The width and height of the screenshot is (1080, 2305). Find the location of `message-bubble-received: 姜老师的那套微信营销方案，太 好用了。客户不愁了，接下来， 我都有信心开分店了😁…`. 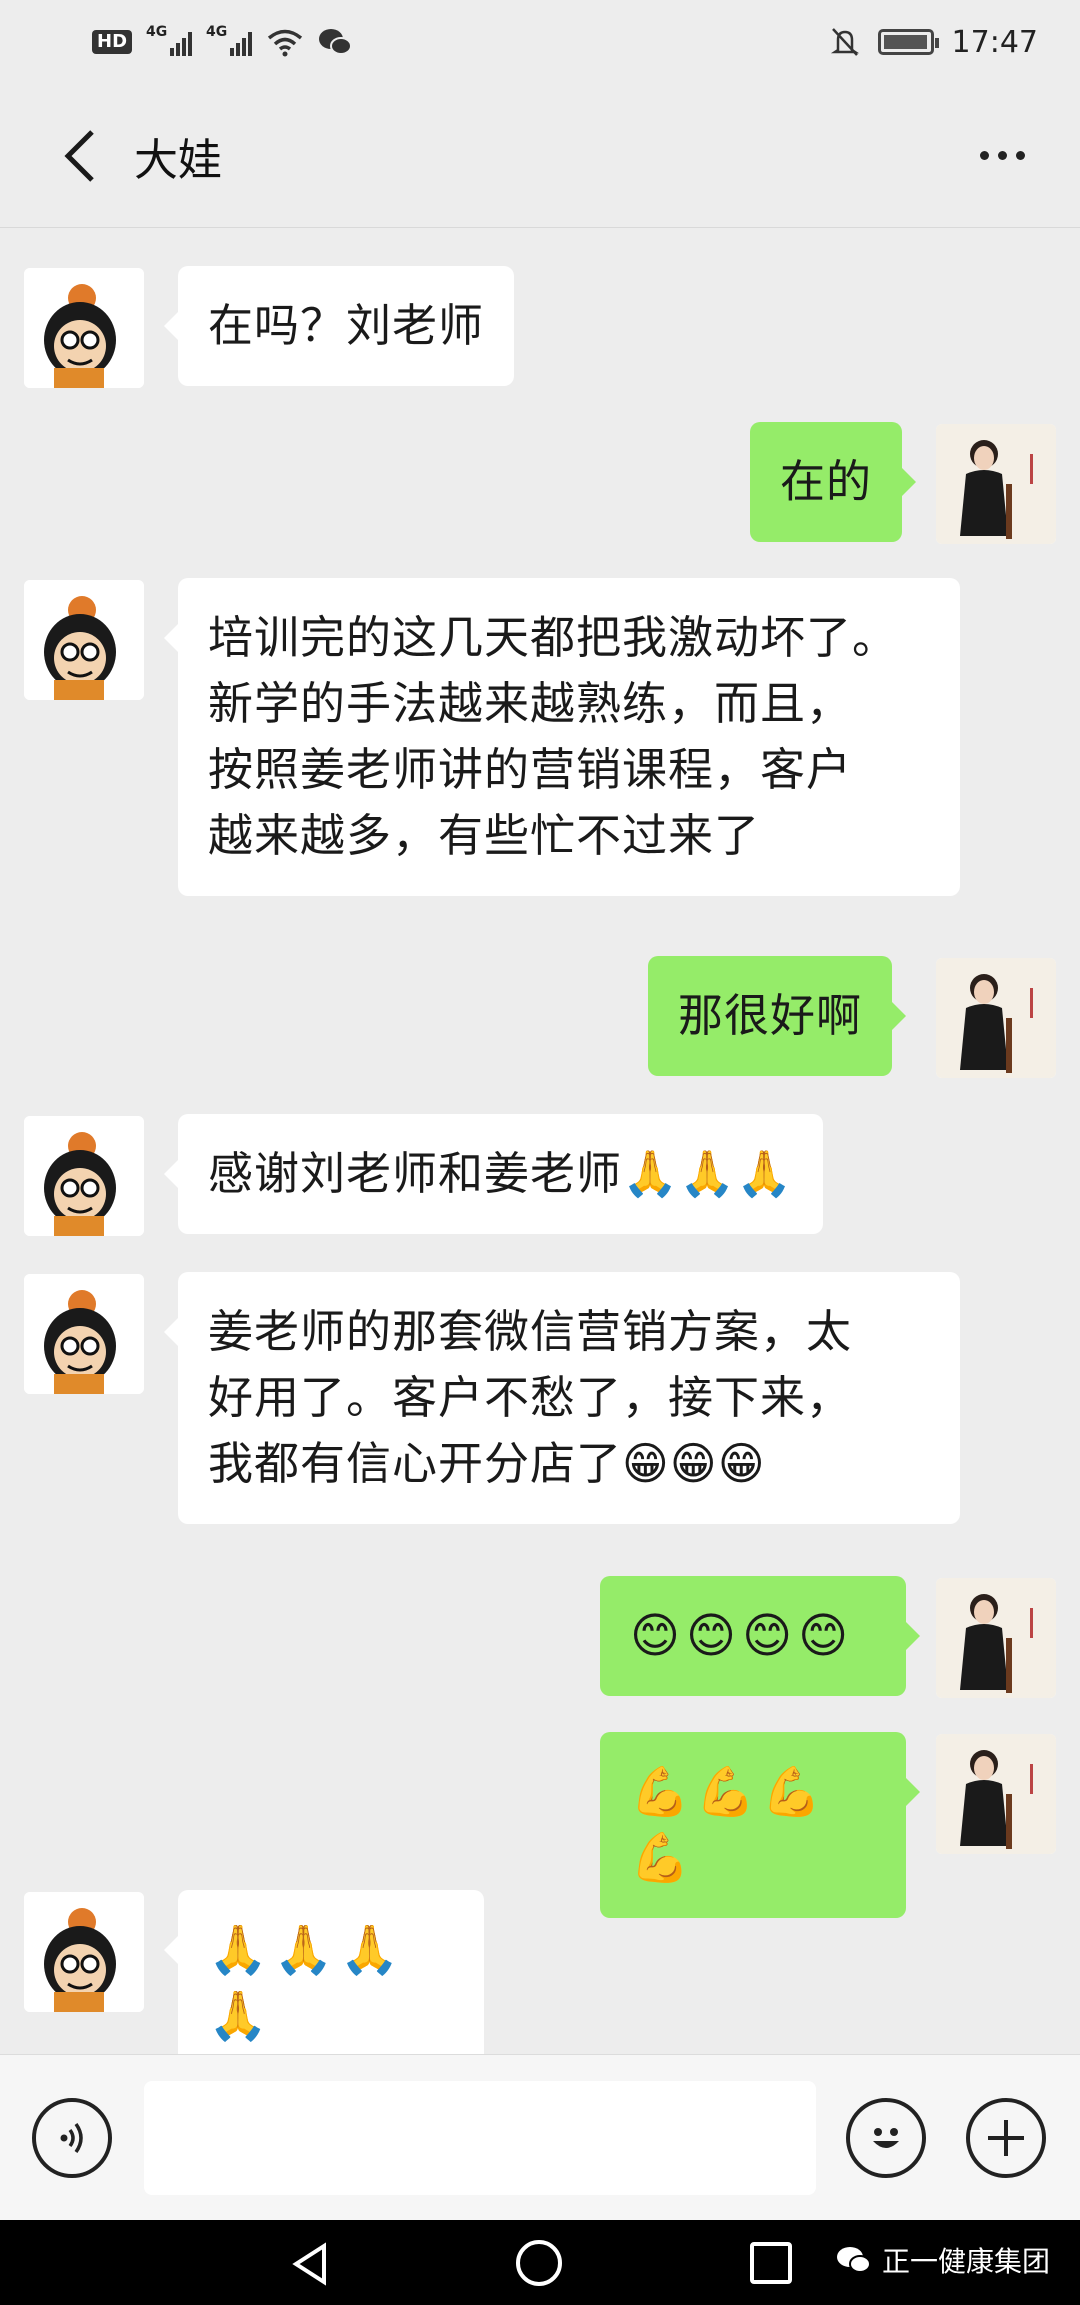

message-bubble-received: 姜老师的那套微信营销方案，太 好用了。客户不愁了，接下来， 我都有信心开分店了😁… is located at coordinates (562, 1398).